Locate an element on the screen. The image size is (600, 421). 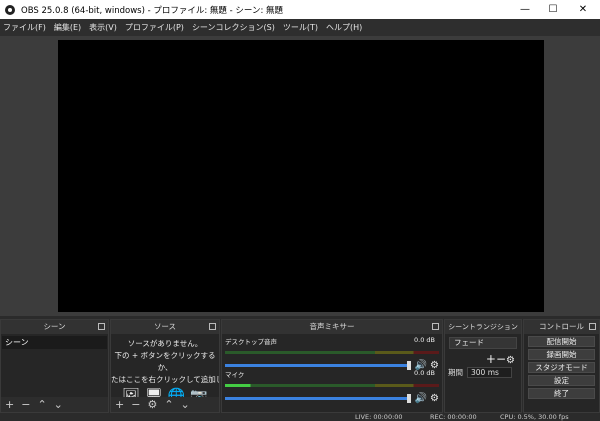
transition-select: フェード is located at coordinates (483, 343).